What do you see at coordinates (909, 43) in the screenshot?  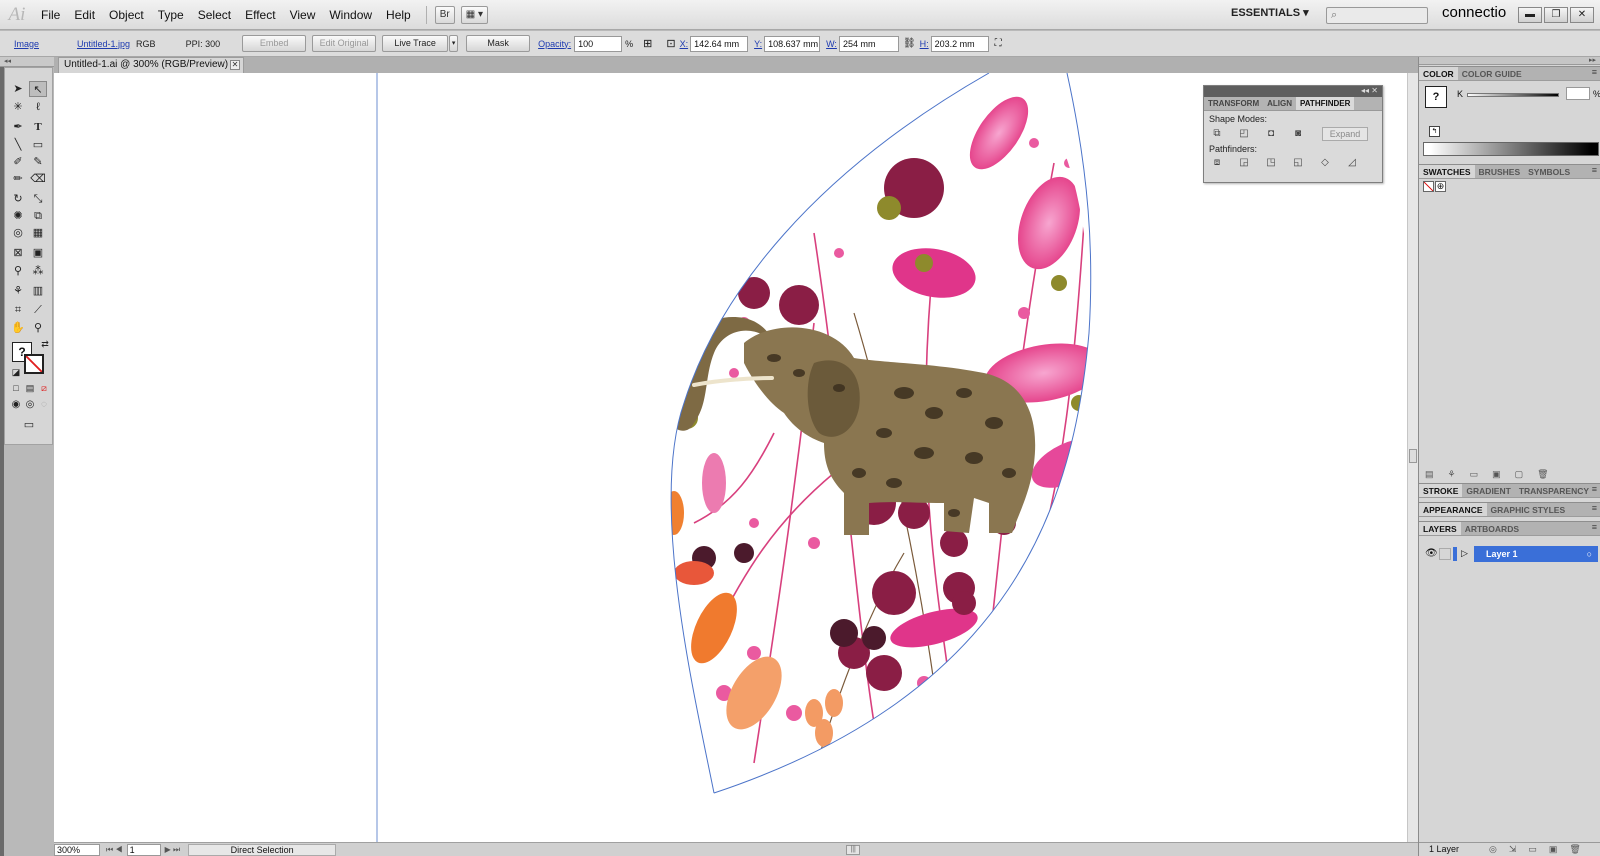 I see `constrain-proportions-icon: ⛓` at bounding box center [909, 43].